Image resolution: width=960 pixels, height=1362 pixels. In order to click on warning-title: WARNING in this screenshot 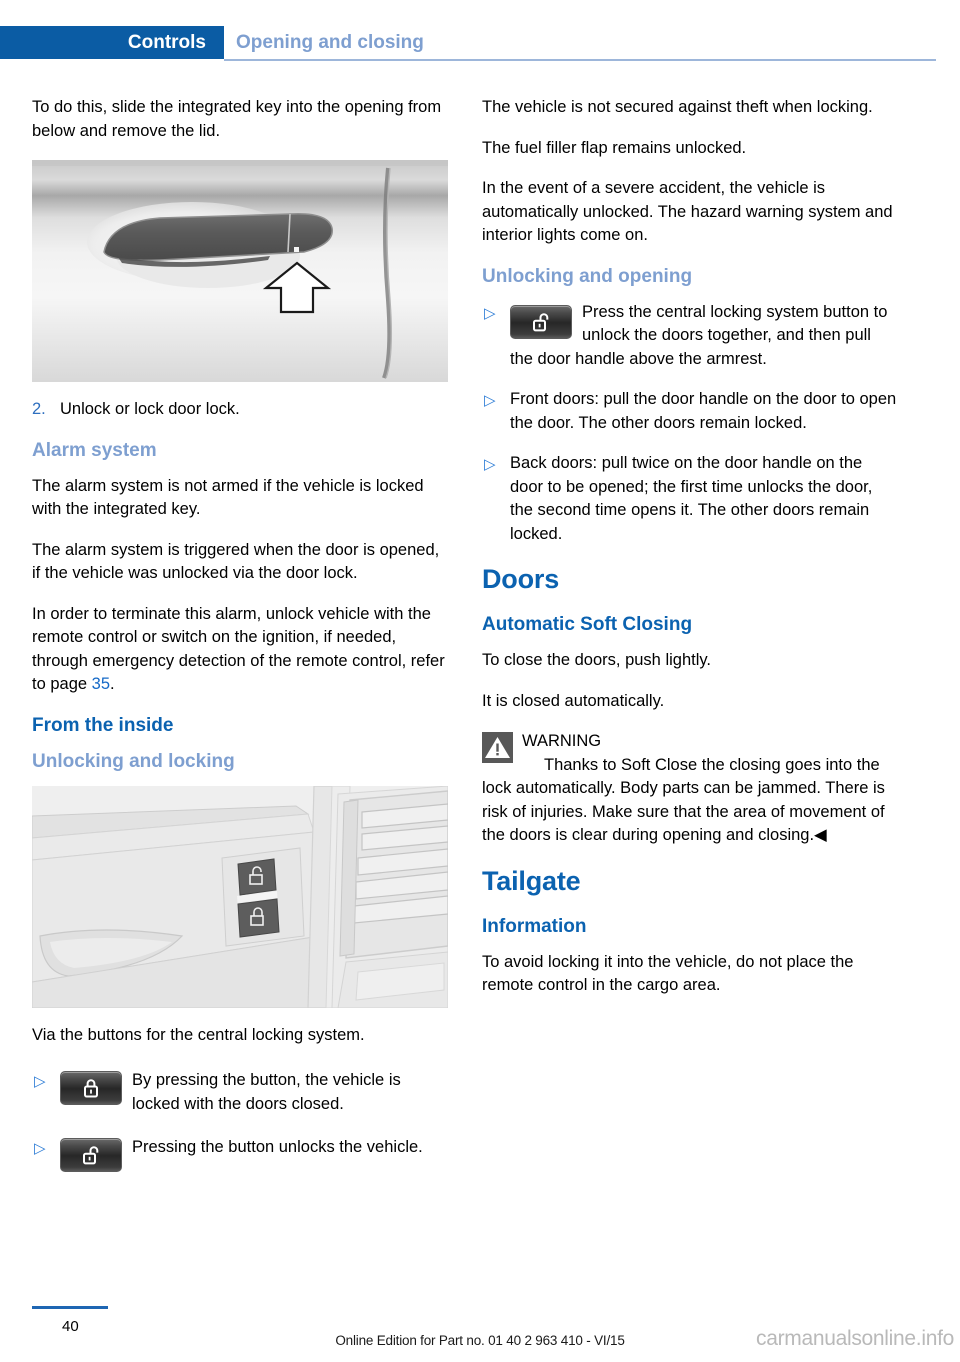, I will do `click(562, 741)`.